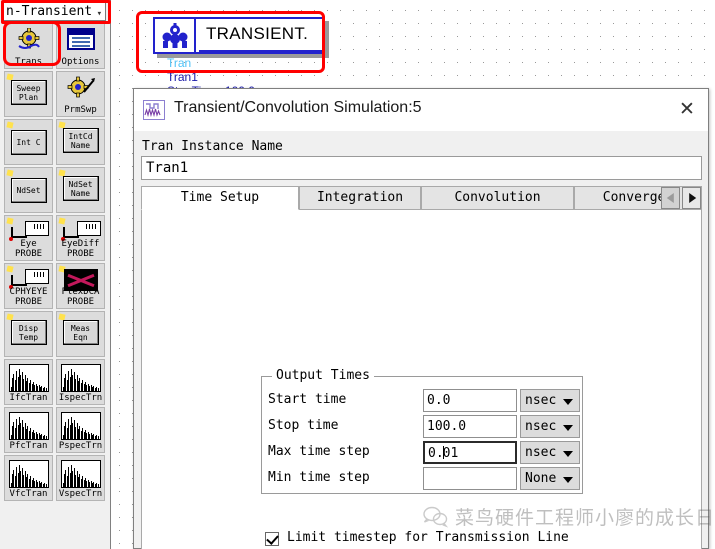 The image size is (715, 549). Describe the element at coordinates (55, 478) in the screenshot. I see `palette-row: VfcTran VspecTrn` at that location.